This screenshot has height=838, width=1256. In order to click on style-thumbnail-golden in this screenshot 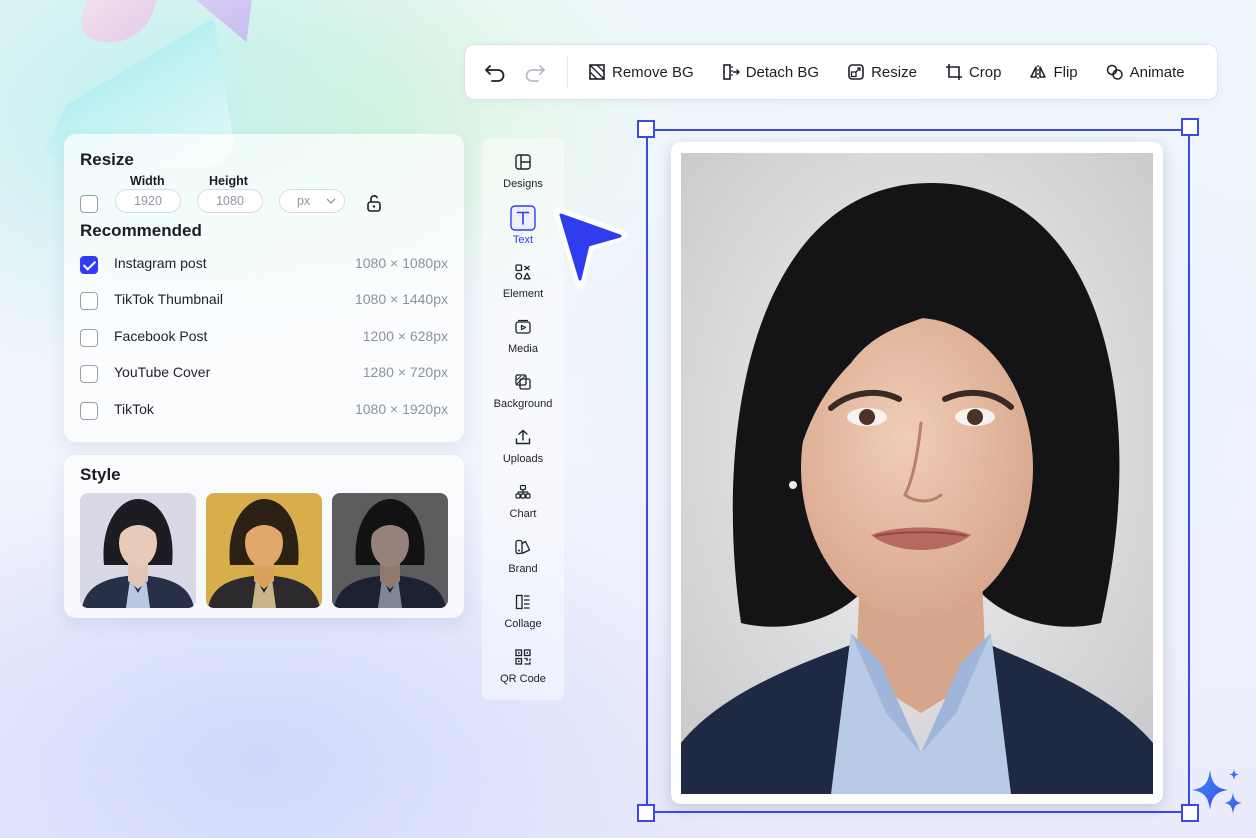, I will do `click(264, 550)`.